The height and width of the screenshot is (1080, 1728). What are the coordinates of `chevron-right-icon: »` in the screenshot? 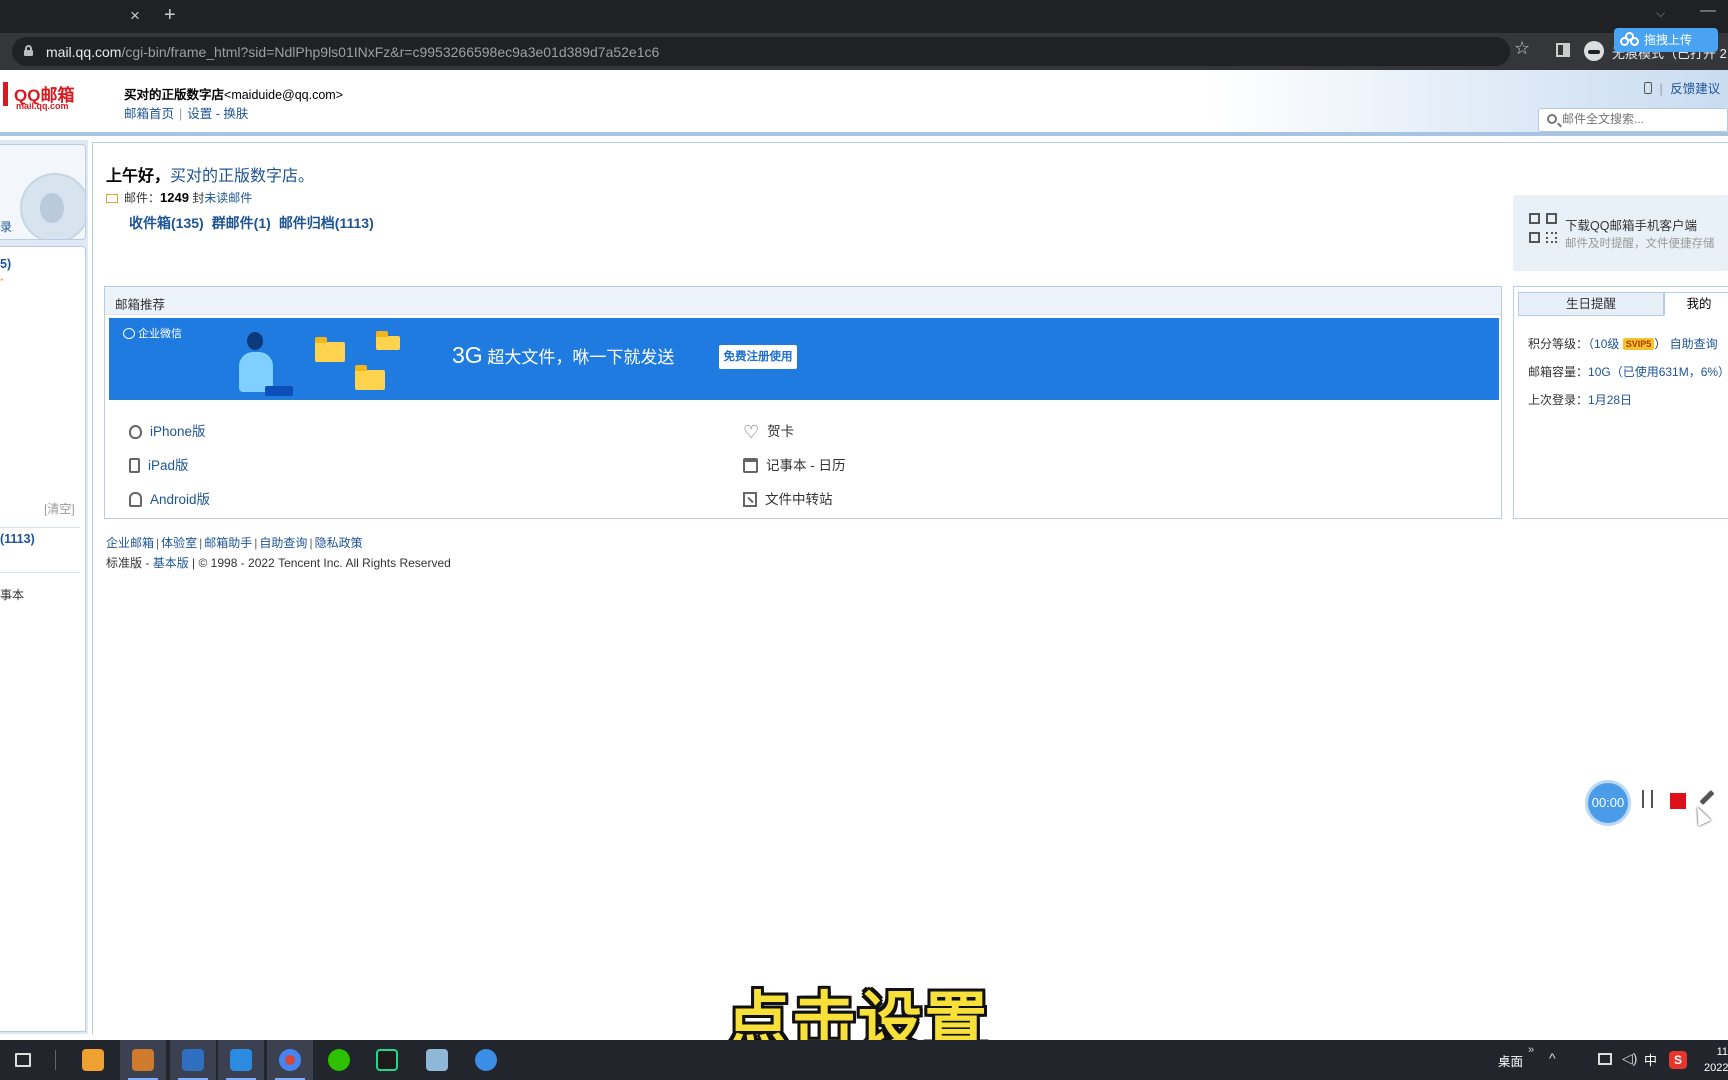 It's located at (1531, 1050).